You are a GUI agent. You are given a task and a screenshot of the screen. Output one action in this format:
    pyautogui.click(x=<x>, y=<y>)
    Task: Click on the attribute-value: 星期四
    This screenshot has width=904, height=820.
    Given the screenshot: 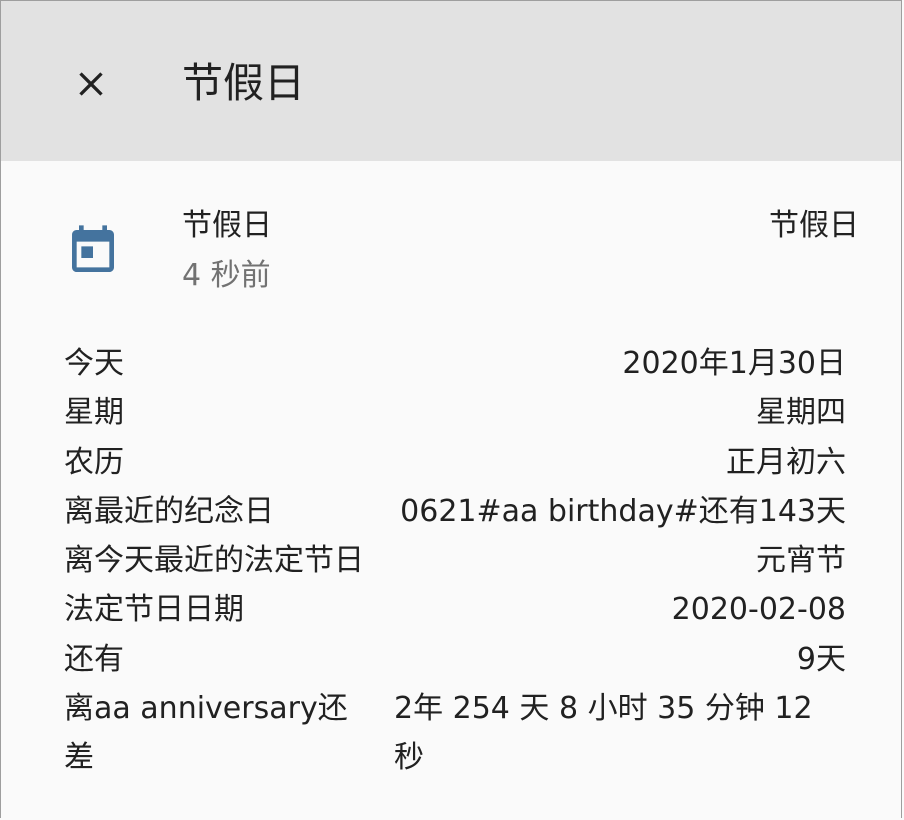 What is the action you would take?
    pyautogui.click(x=801, y=413)
    